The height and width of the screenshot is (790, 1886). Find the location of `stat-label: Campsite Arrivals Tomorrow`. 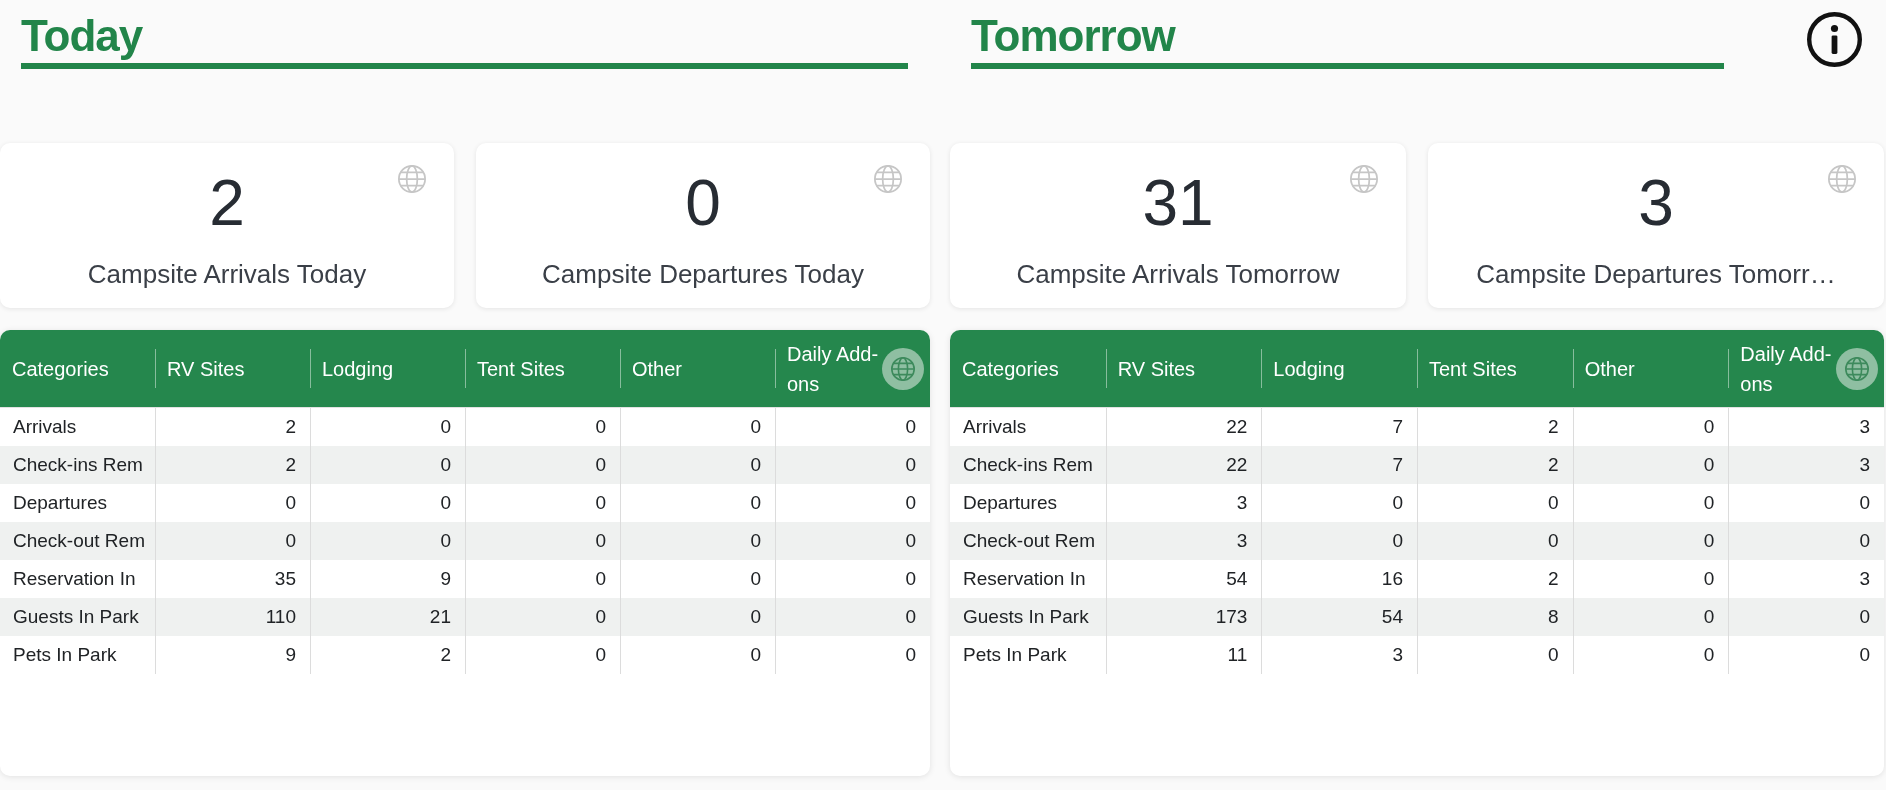

stat-label: Campsite Arrivals Tomorrow is located at coordinates (1178, 274).